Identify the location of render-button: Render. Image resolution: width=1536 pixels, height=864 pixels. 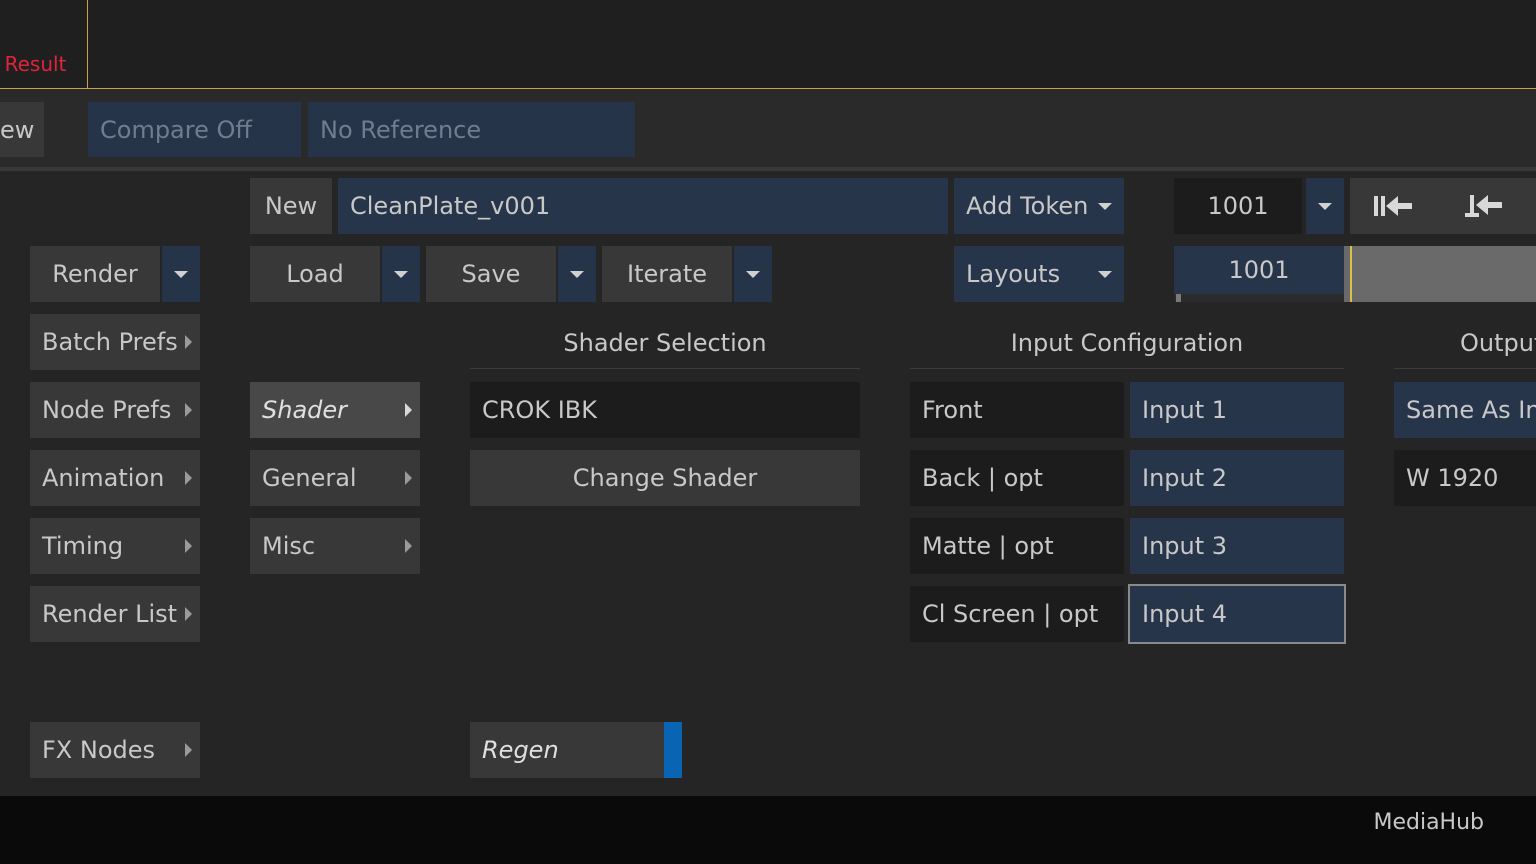
(95, 274).